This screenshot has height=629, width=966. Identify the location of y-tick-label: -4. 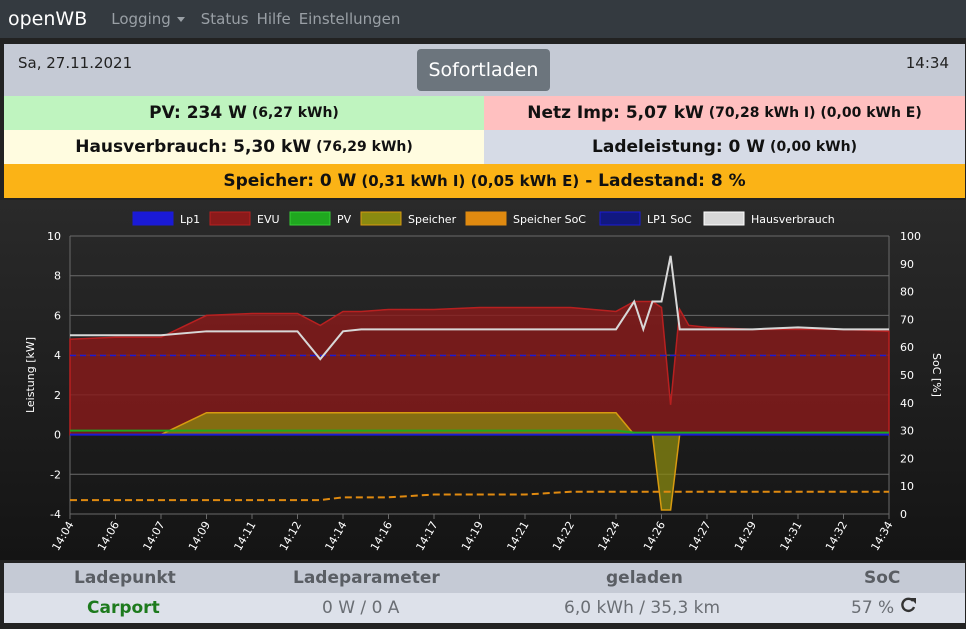
(55, 514).